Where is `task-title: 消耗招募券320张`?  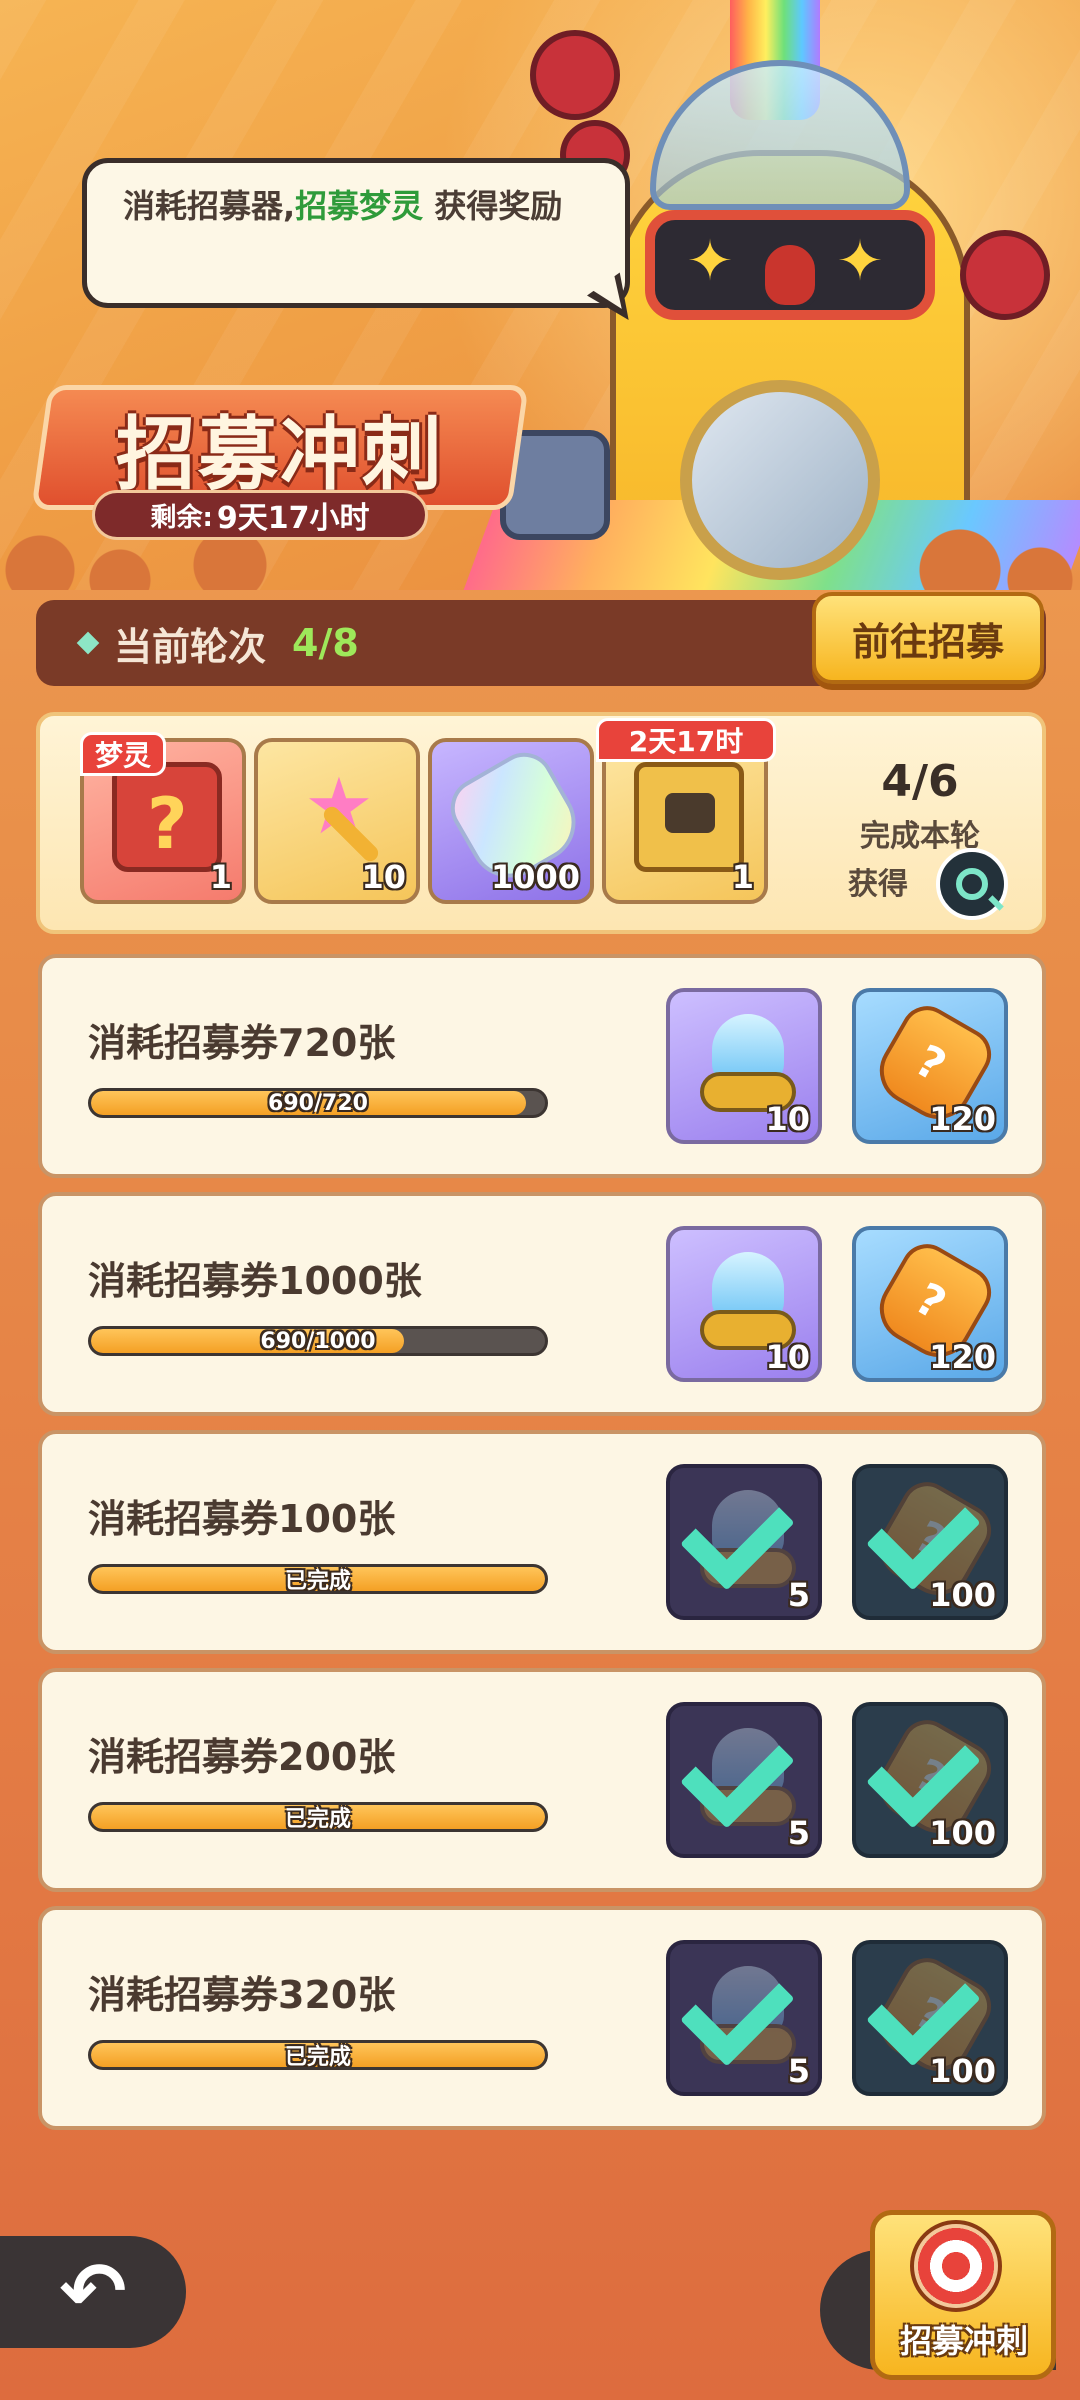 task-title: 消耗招募券320张 is located at coordinates (242, 1995).